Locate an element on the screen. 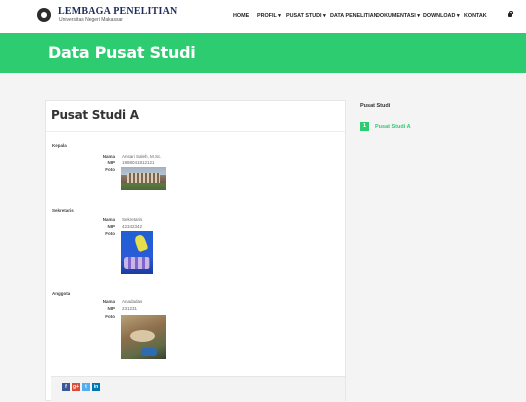 The height and width of the screenshot is (402, 526). section-label-anggota: Anggota is located at coordinates (61, 293).